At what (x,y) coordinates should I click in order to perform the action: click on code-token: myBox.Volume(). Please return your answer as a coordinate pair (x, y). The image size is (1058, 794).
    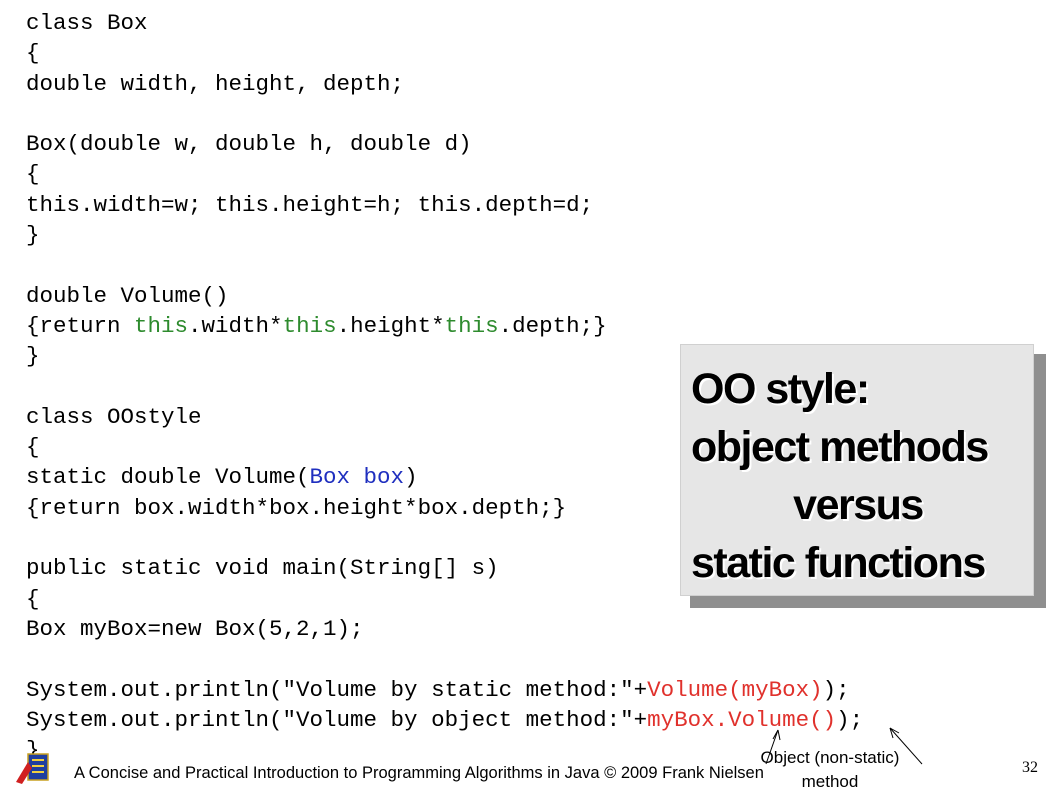
    Looking at the image, I should click on (742, 719).